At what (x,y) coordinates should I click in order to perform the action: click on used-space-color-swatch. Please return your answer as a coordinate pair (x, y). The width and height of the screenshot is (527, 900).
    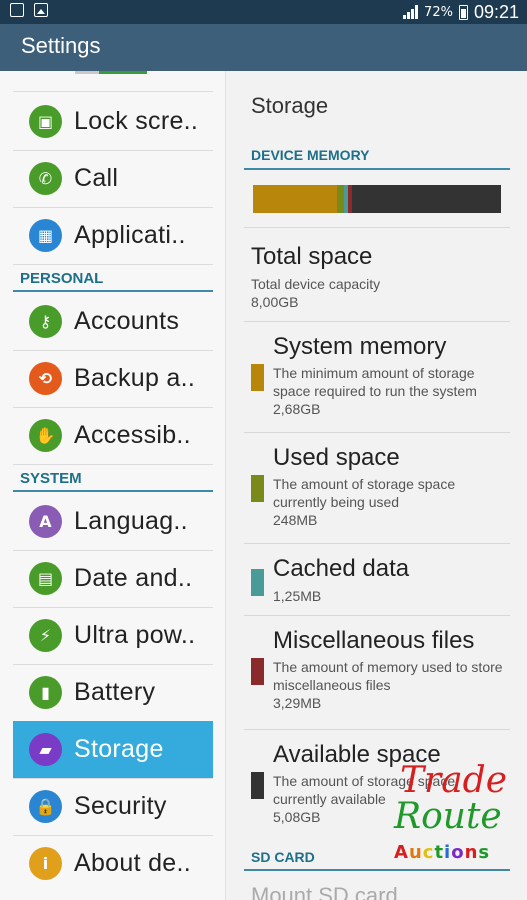
    Looking at the image, I should click on (257, 488).